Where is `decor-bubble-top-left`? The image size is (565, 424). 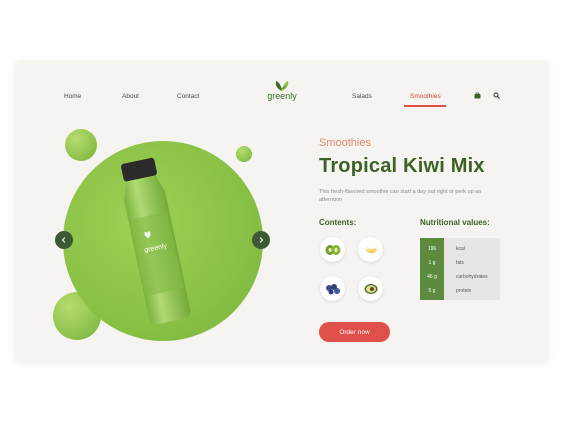
decor-bubble-top-left is located at coordinates (81, 145).